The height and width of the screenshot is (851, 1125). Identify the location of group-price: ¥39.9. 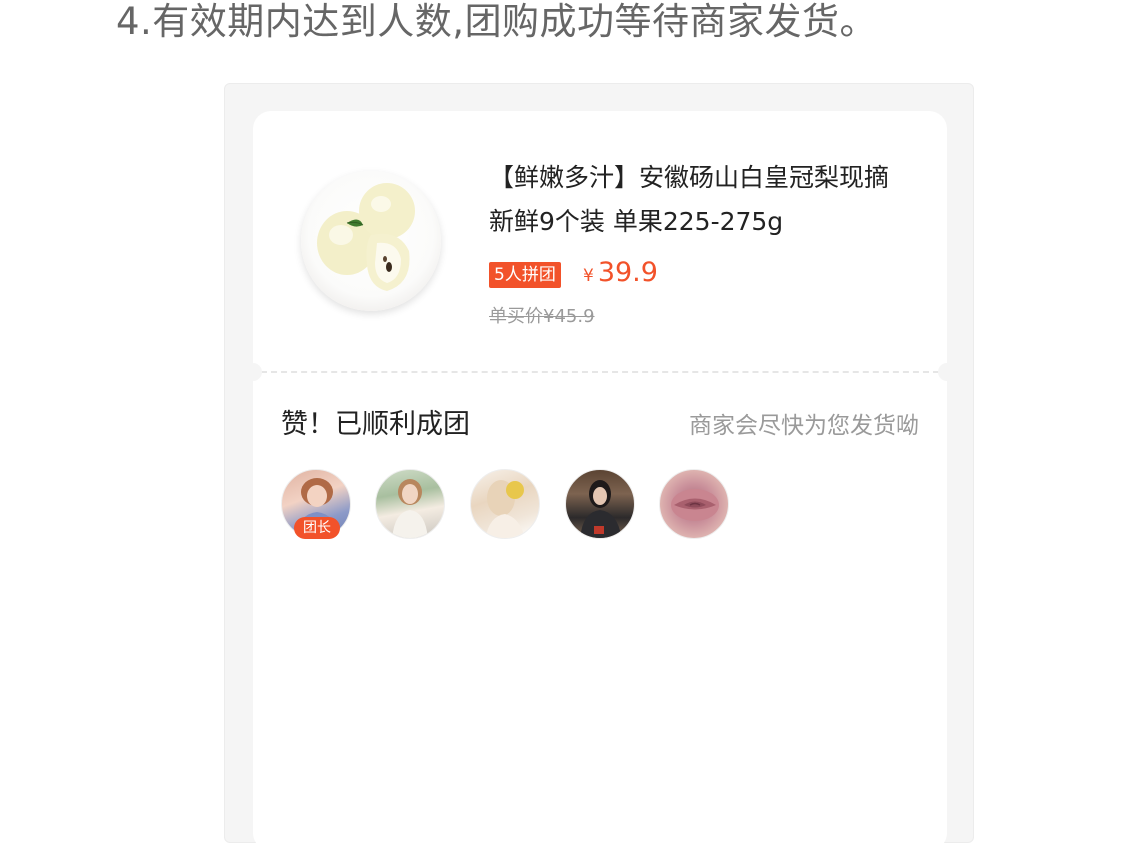
(620, 272).